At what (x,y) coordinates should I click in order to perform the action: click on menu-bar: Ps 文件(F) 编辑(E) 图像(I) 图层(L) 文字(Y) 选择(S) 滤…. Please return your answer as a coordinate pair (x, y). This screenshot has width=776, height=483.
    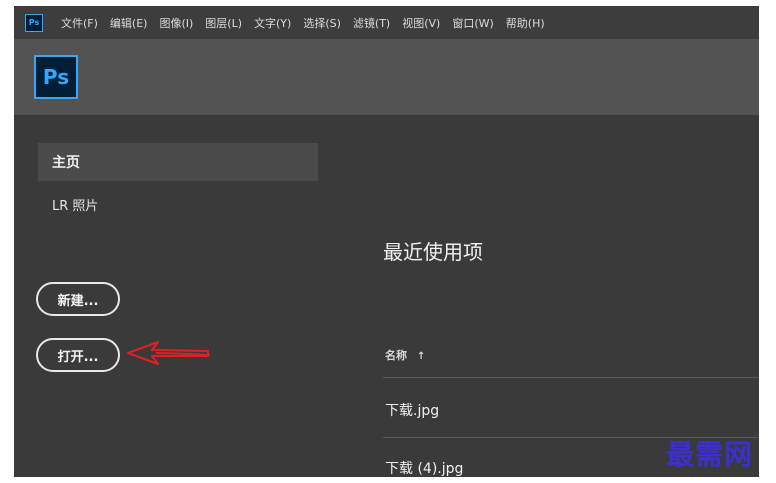
    Looking at the image, I should click on (386, 22).